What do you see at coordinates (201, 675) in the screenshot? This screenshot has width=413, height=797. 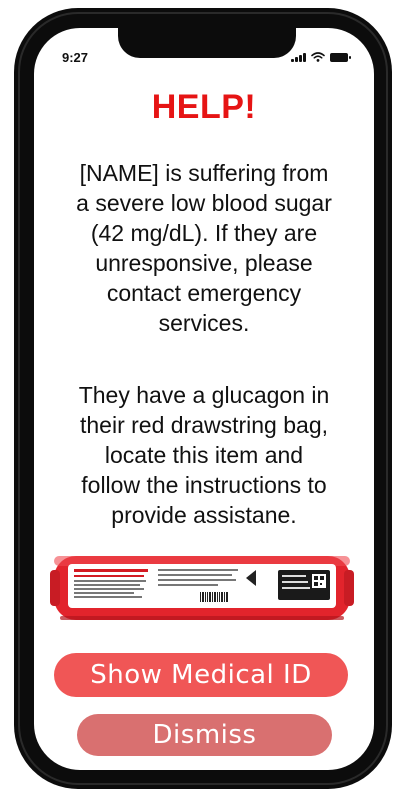 I see `show-medical-id-button: Show Medical ID` at bounding box center [201, 675].